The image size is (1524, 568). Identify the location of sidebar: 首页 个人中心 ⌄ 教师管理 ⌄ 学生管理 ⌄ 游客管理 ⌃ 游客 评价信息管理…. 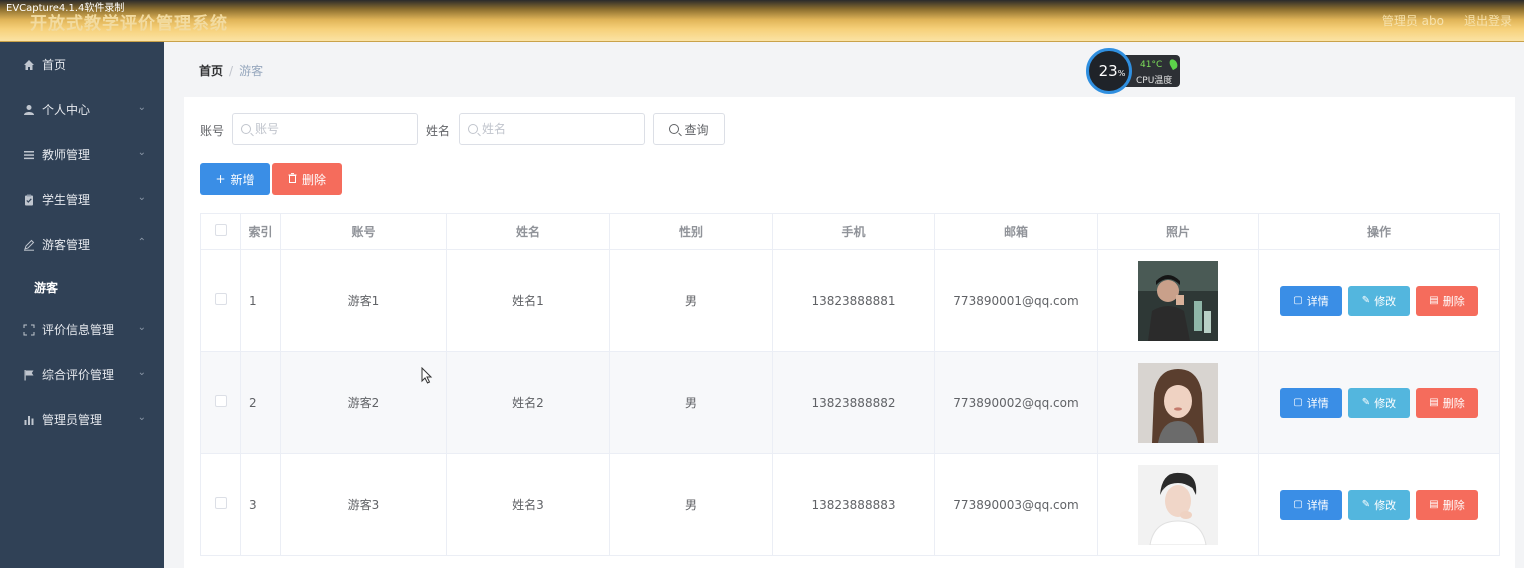
(82, 305).